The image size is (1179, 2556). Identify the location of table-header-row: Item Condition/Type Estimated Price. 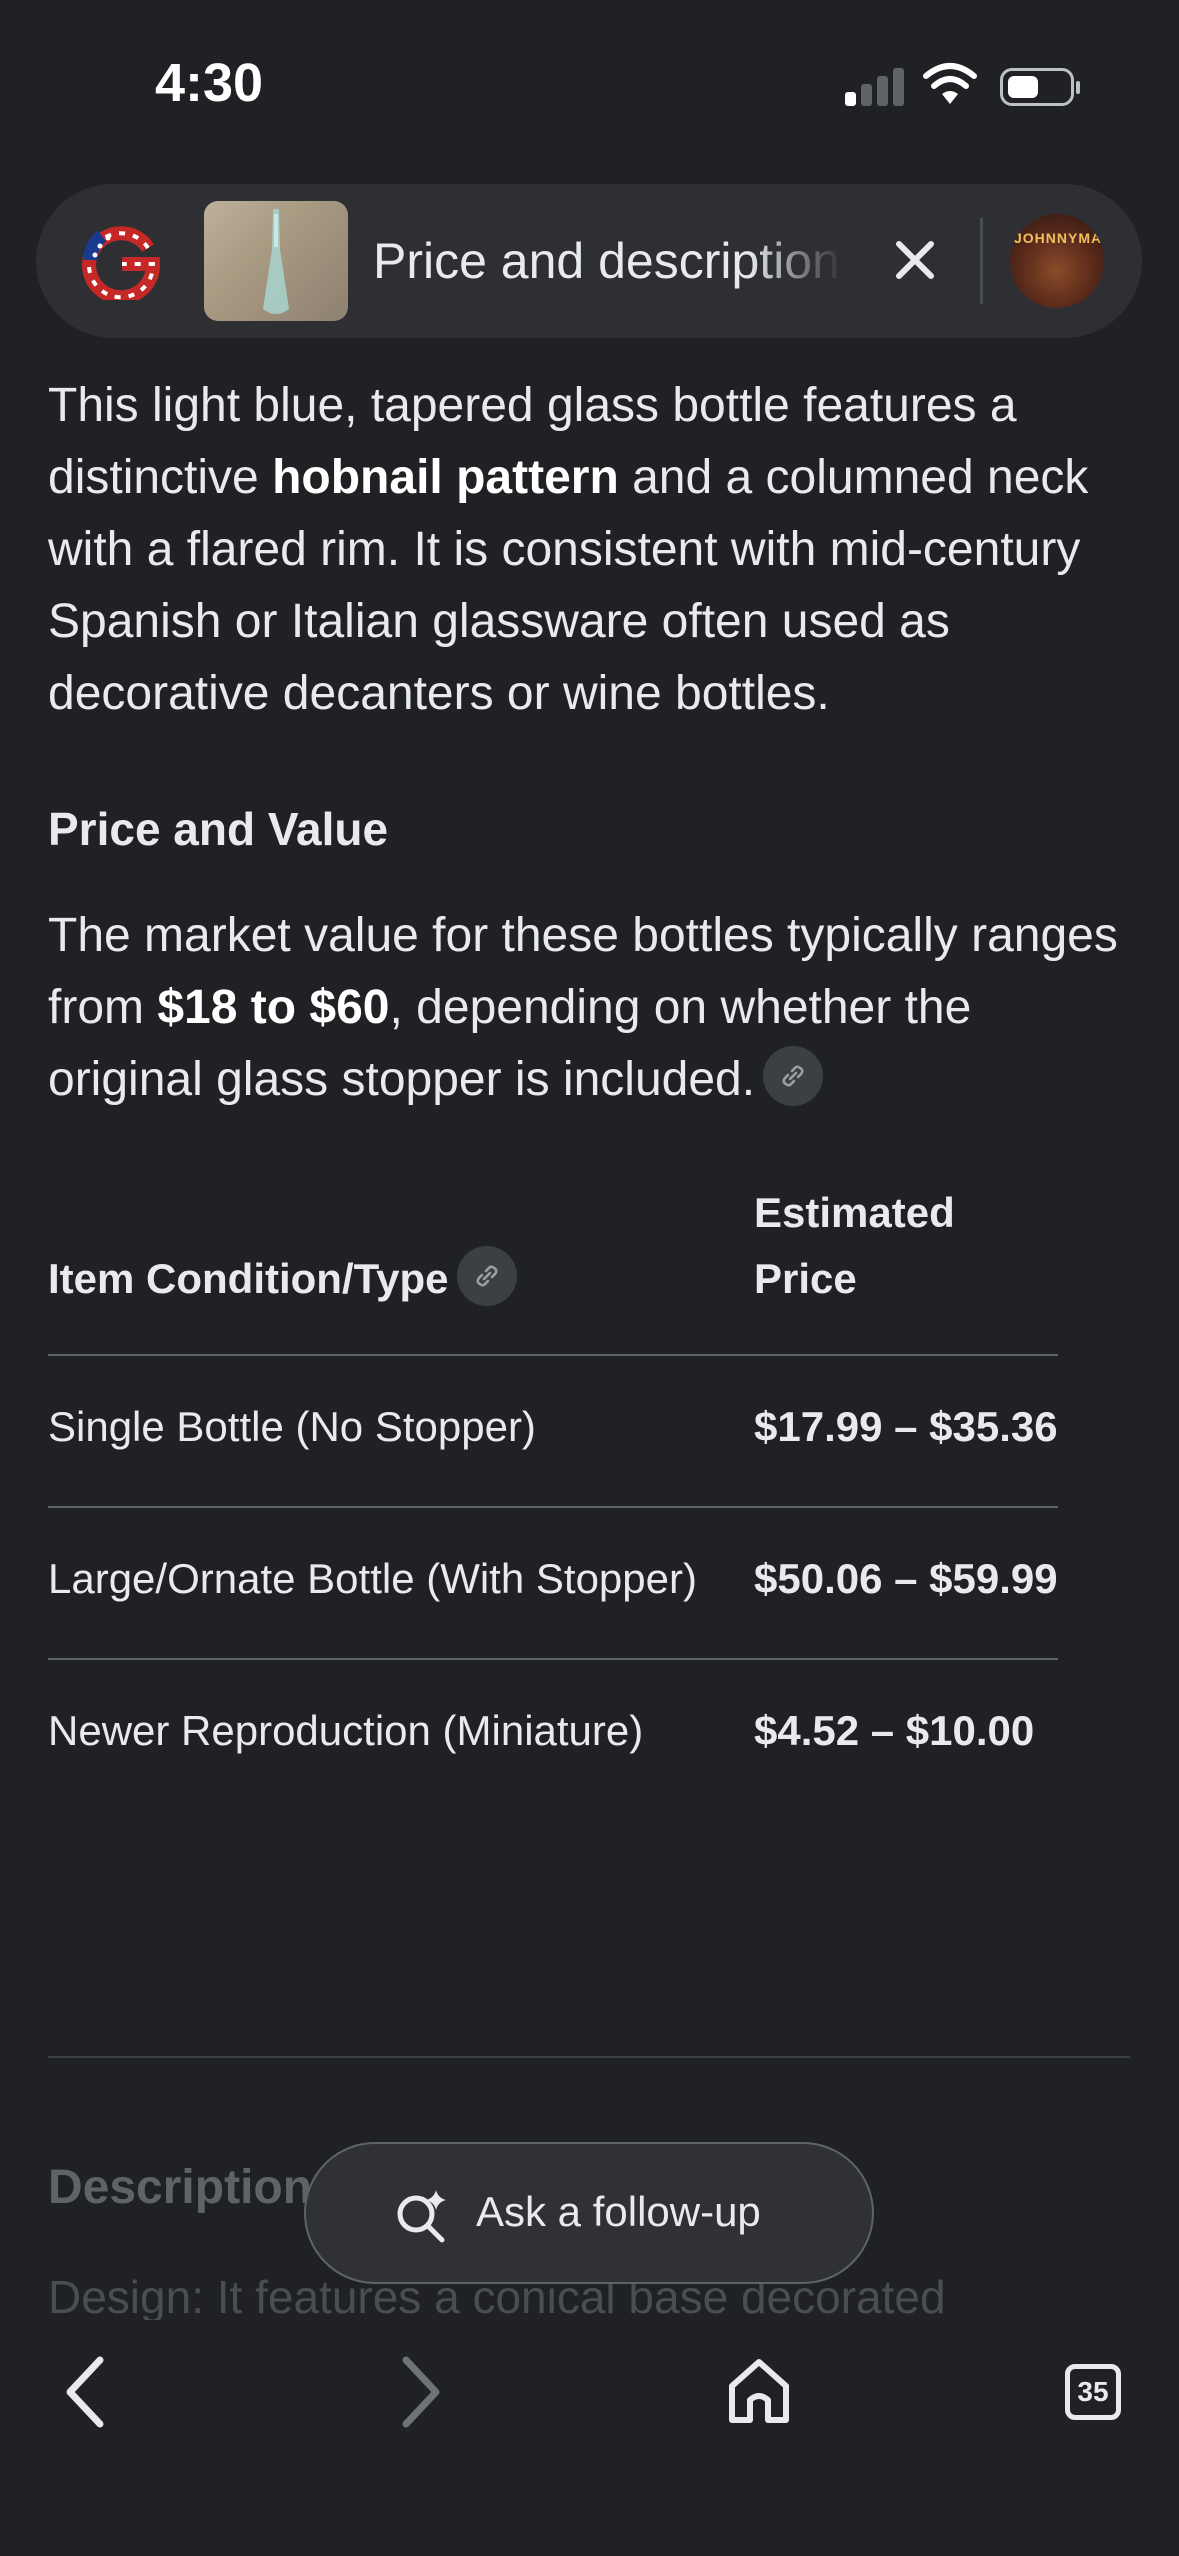
(553, 1267).